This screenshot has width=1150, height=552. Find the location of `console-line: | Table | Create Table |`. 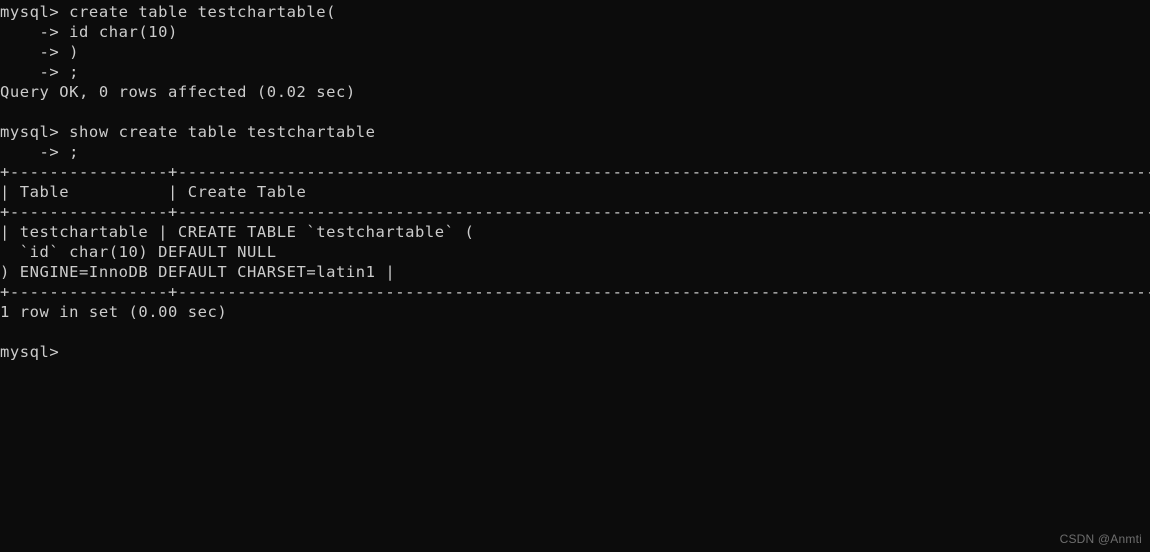

console-line: | Table | Create Table | is located at coordinates (153, 192).